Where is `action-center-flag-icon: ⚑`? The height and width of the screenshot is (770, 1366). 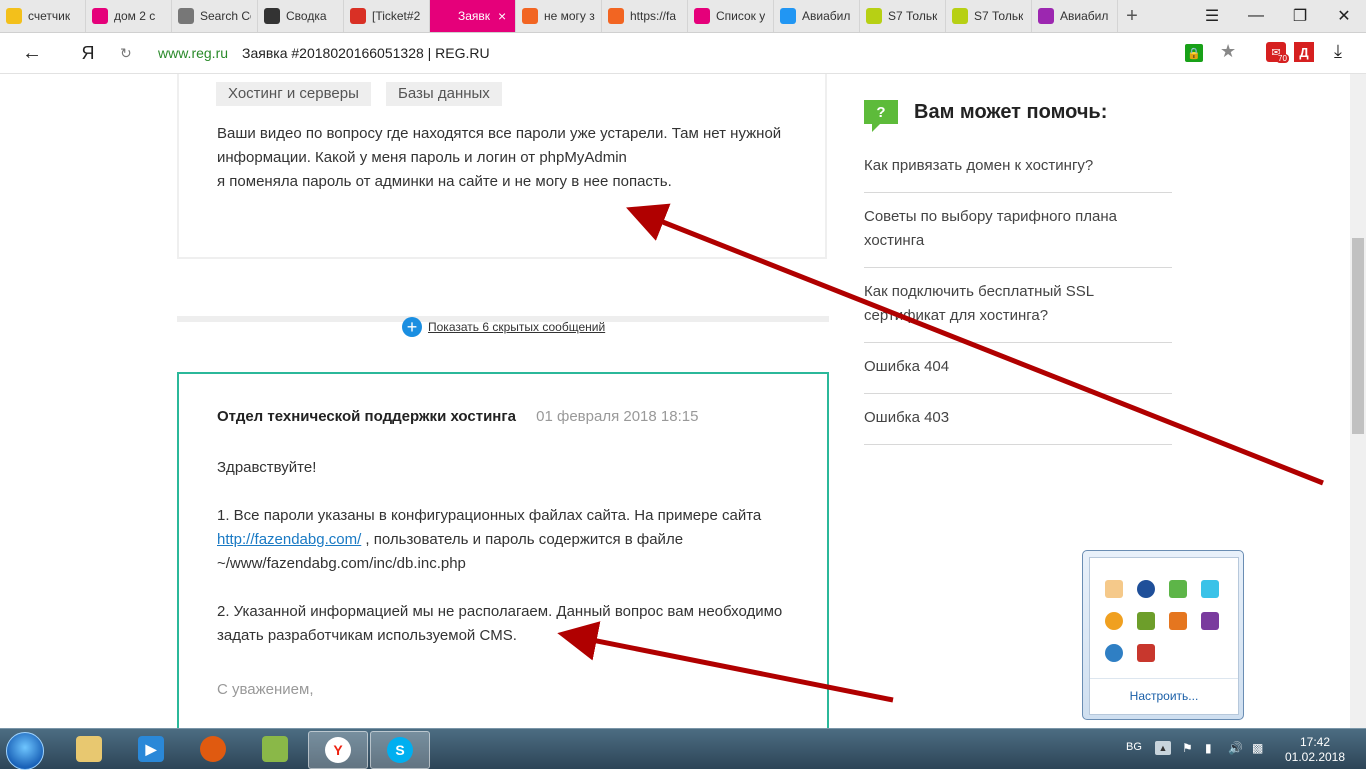
action-center-flag-icon: ⚑ is located at coordinates (1189, 748).